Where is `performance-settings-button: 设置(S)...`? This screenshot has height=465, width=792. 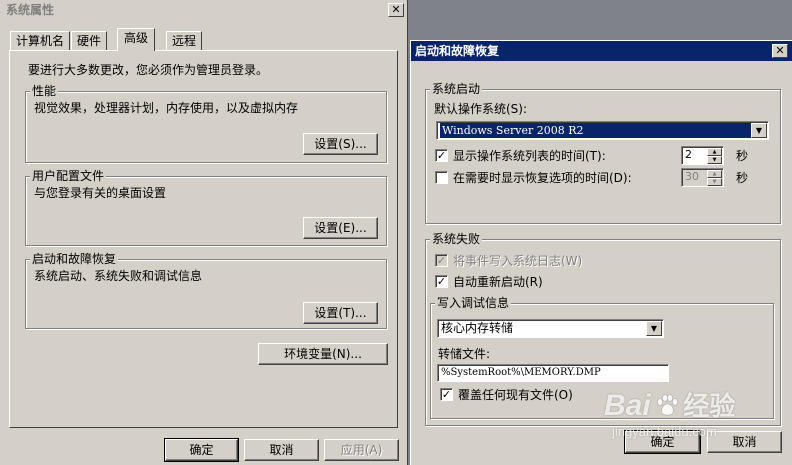
performance-settings-button: 设置(S)... is located at coordinates (340, 144).